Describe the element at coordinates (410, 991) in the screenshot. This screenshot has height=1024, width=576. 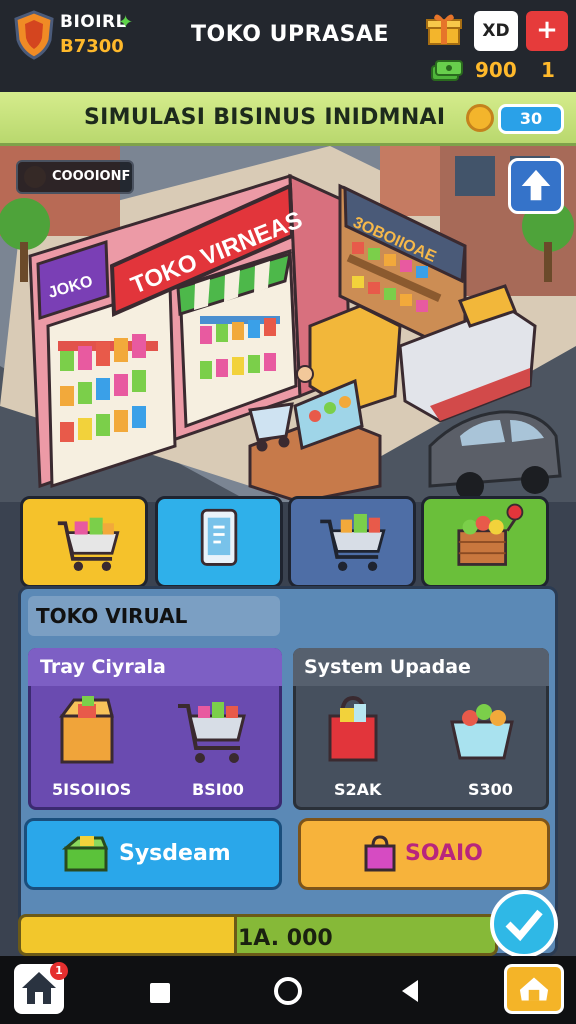
I see `back-icon` at that location.